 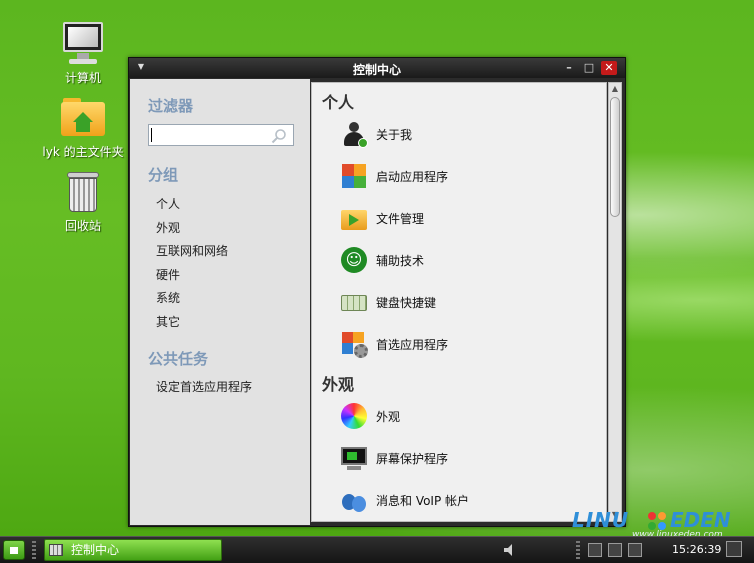 I want to click on desktop-icon-home-folder: lyk 的主文件夹, so click(x=83, y=128).